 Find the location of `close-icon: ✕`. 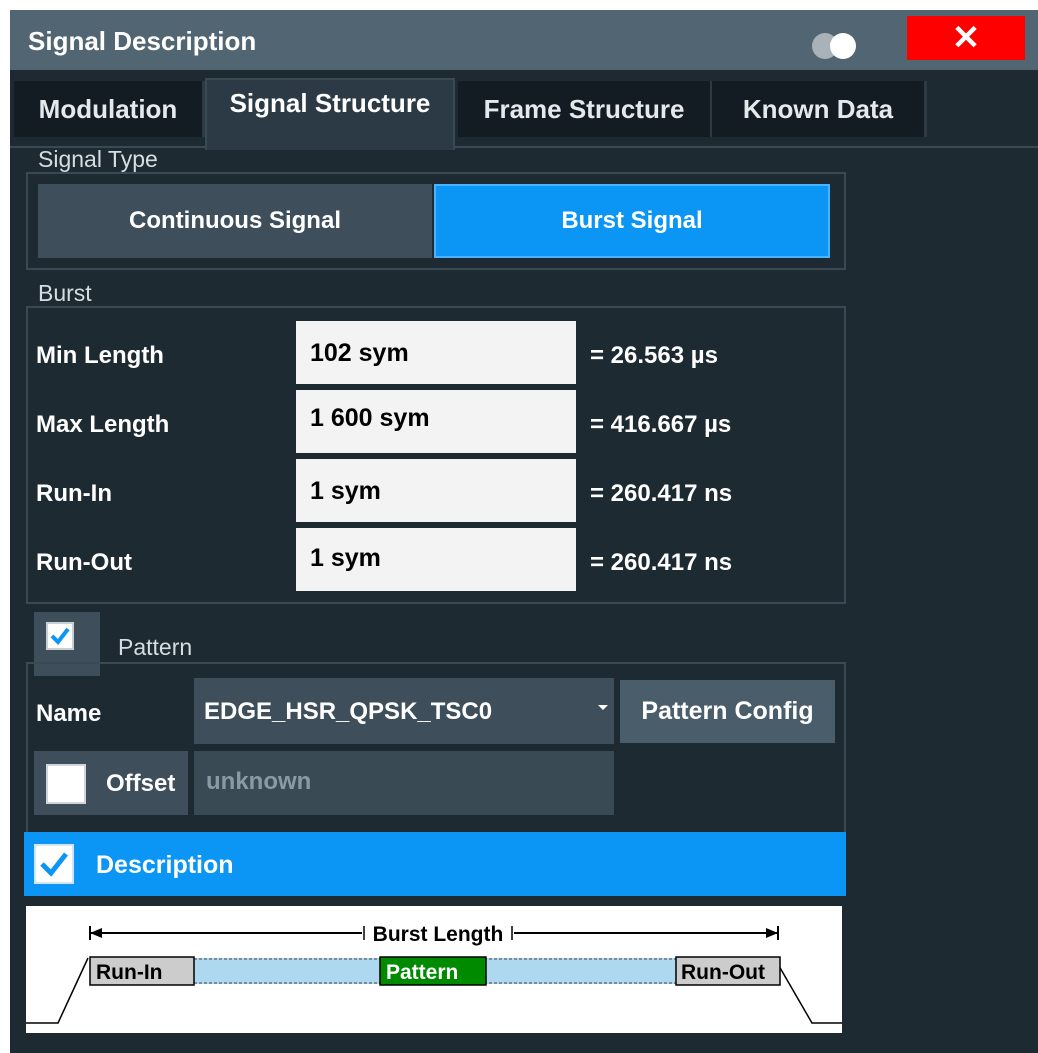

close-icon: ✕ is located at coordinates (966, 38).